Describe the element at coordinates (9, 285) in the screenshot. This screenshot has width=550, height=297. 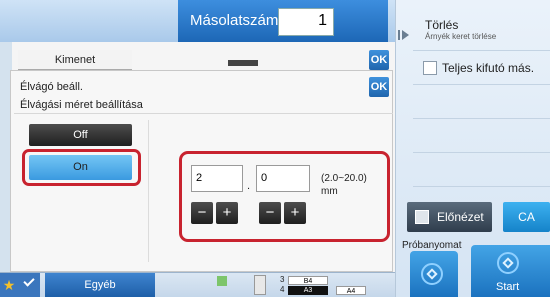
I see `star-icon: ★` at that location.